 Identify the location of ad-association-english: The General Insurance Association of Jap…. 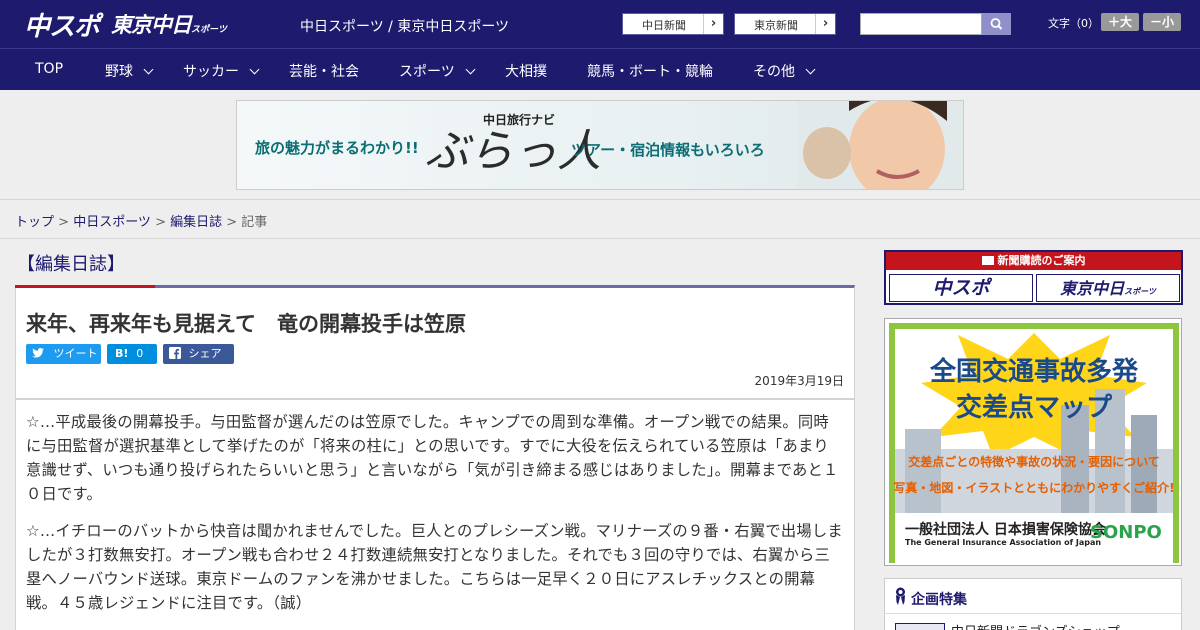
(1003, 542).